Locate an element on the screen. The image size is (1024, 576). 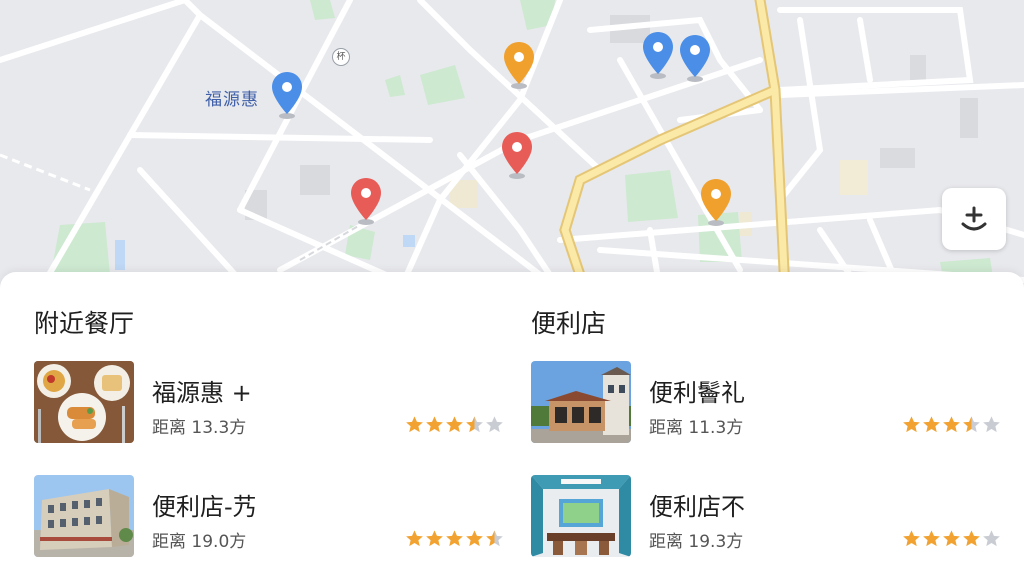
road-number-badge: 杯 is located at coordinates (341, 57).